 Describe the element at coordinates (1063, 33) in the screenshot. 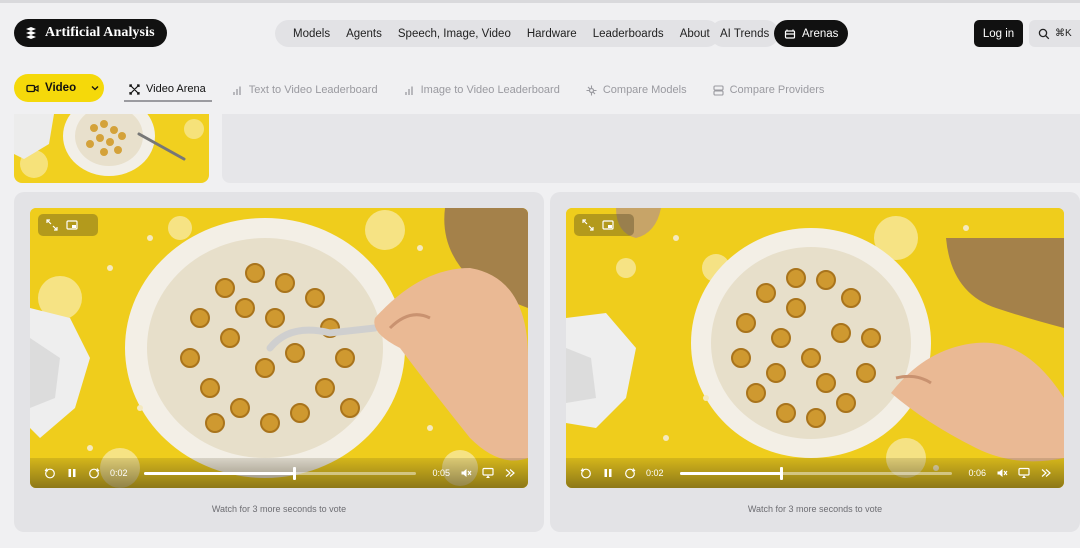

I see `search-shortcut: ⌘K` at that location.